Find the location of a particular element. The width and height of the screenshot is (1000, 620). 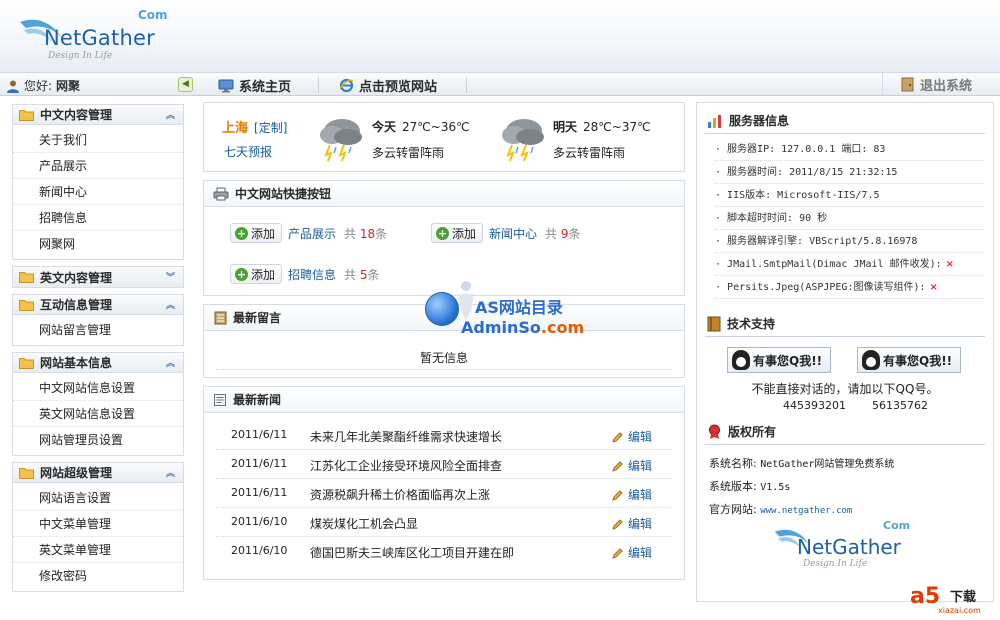

nav-home-link: 系统主页 is located at coordinates (254, 85).